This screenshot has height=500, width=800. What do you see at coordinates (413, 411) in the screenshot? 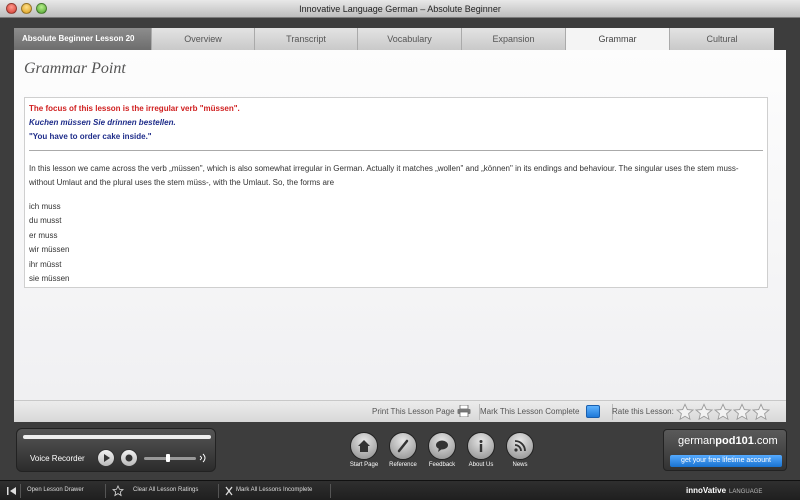
I see `print-lesson-link: Print This Lesson Page` at bounding box center [413, 411].